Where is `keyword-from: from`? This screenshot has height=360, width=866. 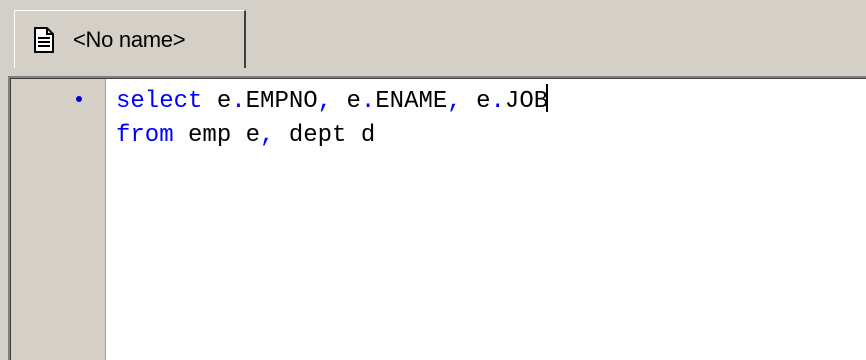
keyword-from: from is located at coordinates (145, 135).